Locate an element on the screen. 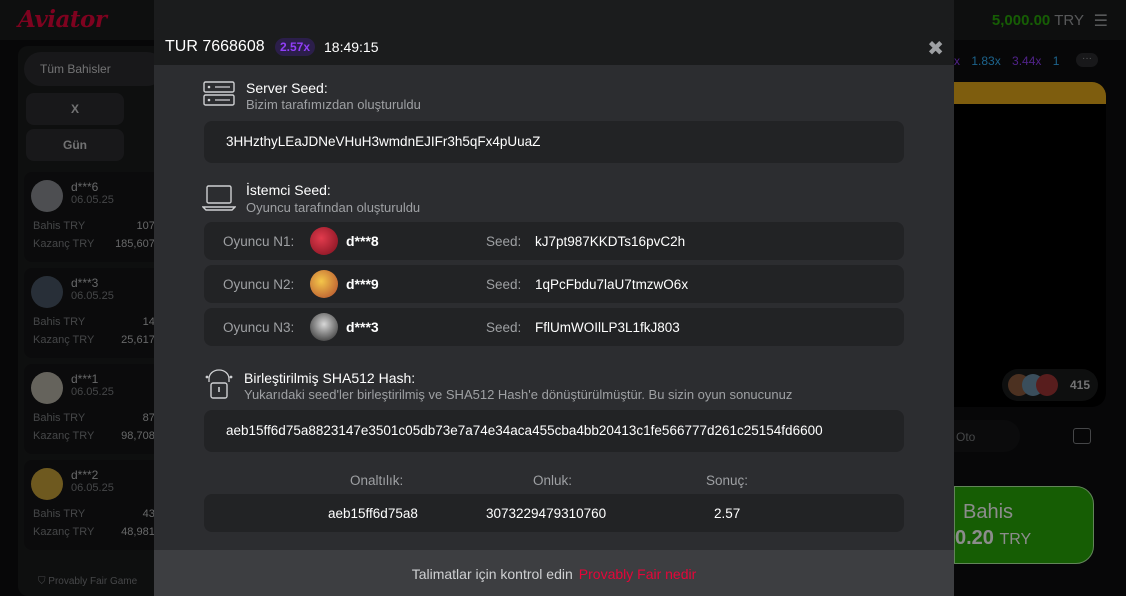  player-seed: 1qPcFbdu7laU7tmzwO6x is located at coordinates (612, 284).